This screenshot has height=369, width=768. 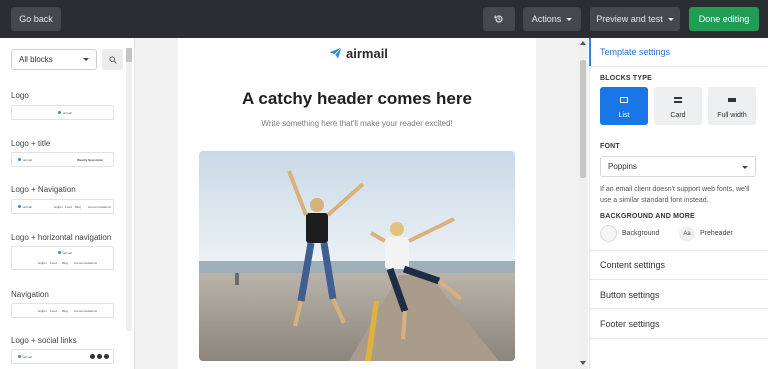 I want to click on block-type-label: Card, so click(x=678, y=115).